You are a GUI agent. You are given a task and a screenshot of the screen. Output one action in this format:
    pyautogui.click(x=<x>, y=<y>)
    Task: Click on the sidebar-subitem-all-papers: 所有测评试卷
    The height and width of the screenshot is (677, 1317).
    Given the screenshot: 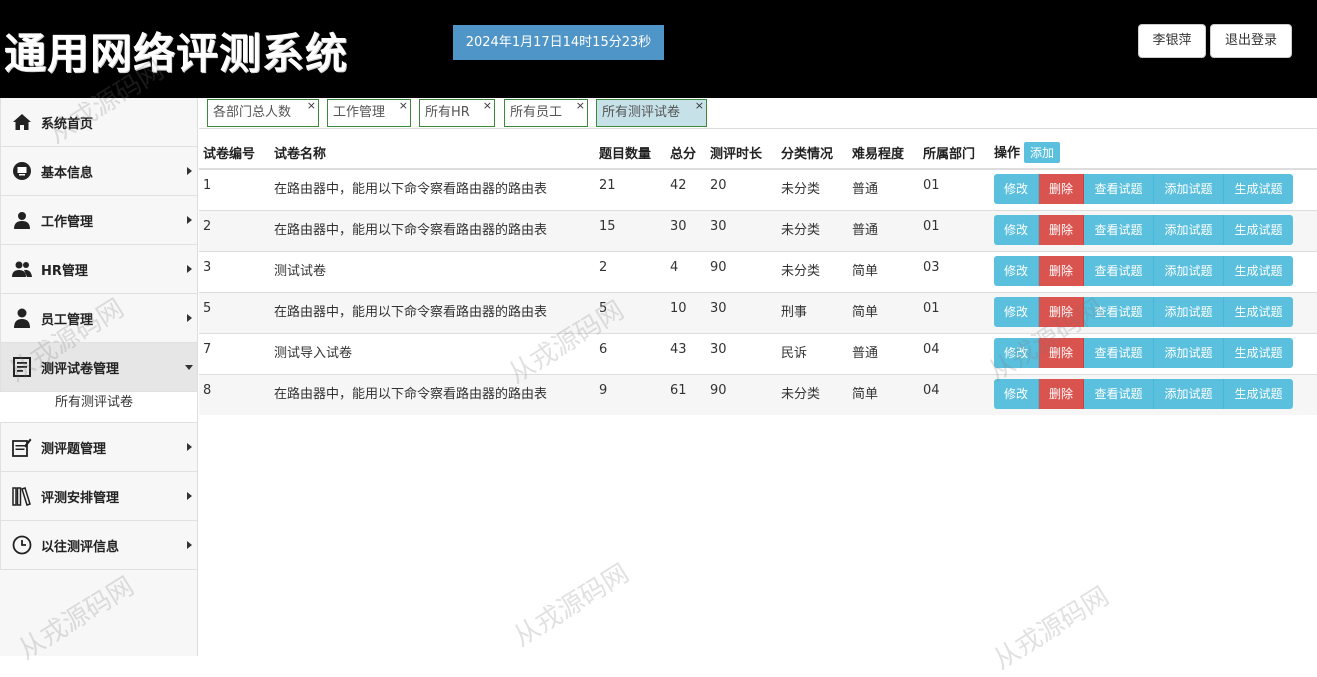 What is the action you would take?
    pyautogui.click(x=98, y=407)
    